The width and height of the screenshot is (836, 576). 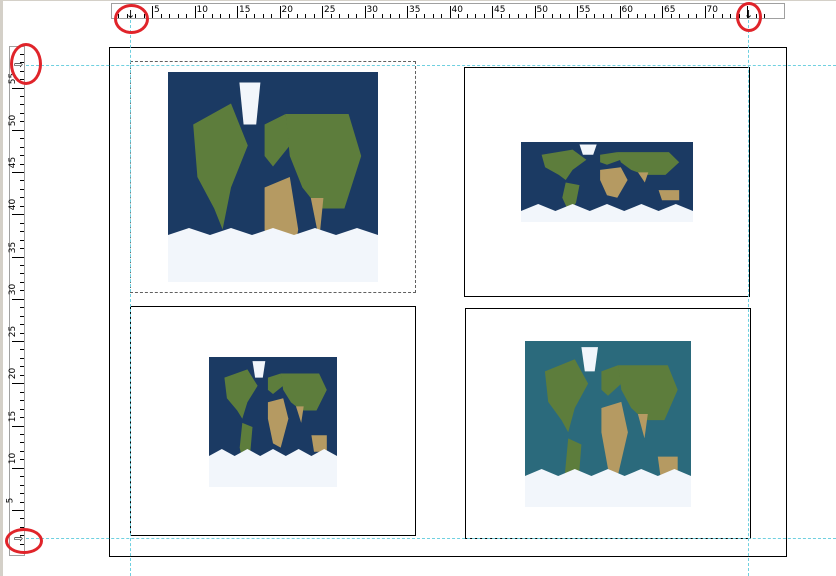 What do you see at coordinates (712, 10) in the screenshot?
I see `ruler-label: 70` at bounding box center [712, 10].